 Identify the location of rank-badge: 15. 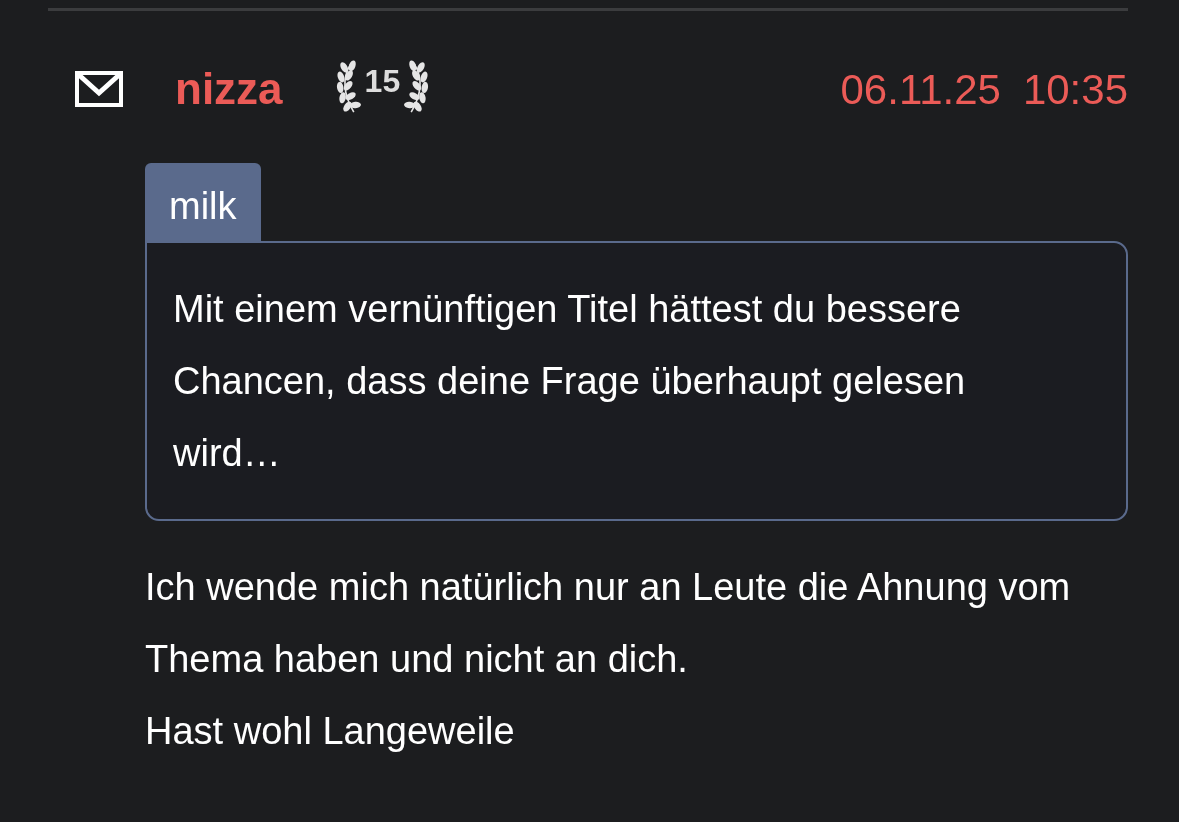
(382, 89).